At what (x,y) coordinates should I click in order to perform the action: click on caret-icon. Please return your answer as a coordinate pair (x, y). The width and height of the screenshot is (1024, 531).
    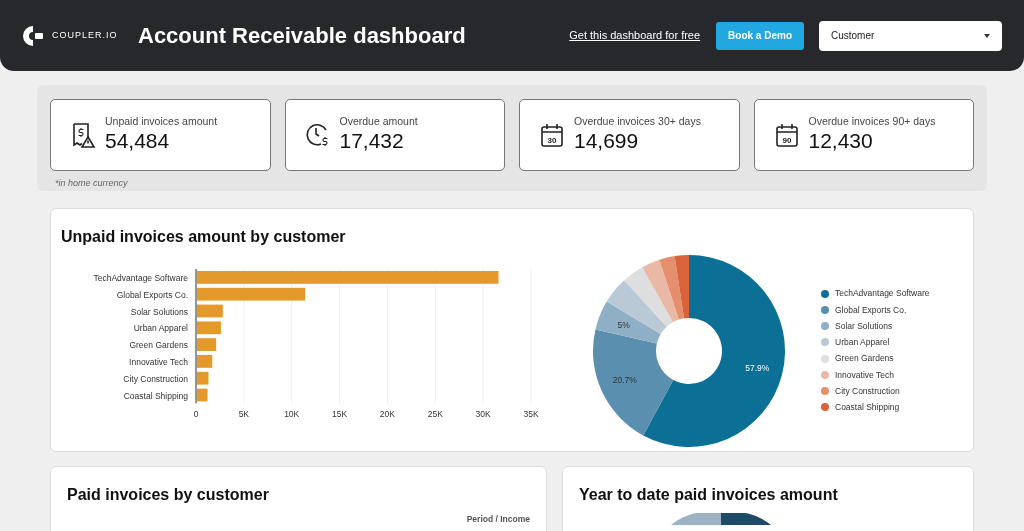
    Looking at the image, I should click on (987, 35).